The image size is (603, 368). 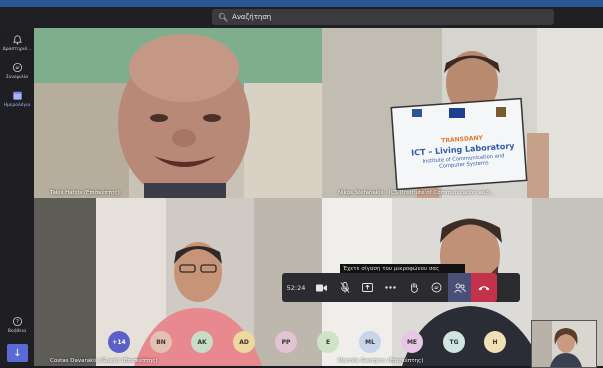 I want to click on participant-avatars: +14 BN AK AD PP E ML ME TG H, so click(x=318, y=343).